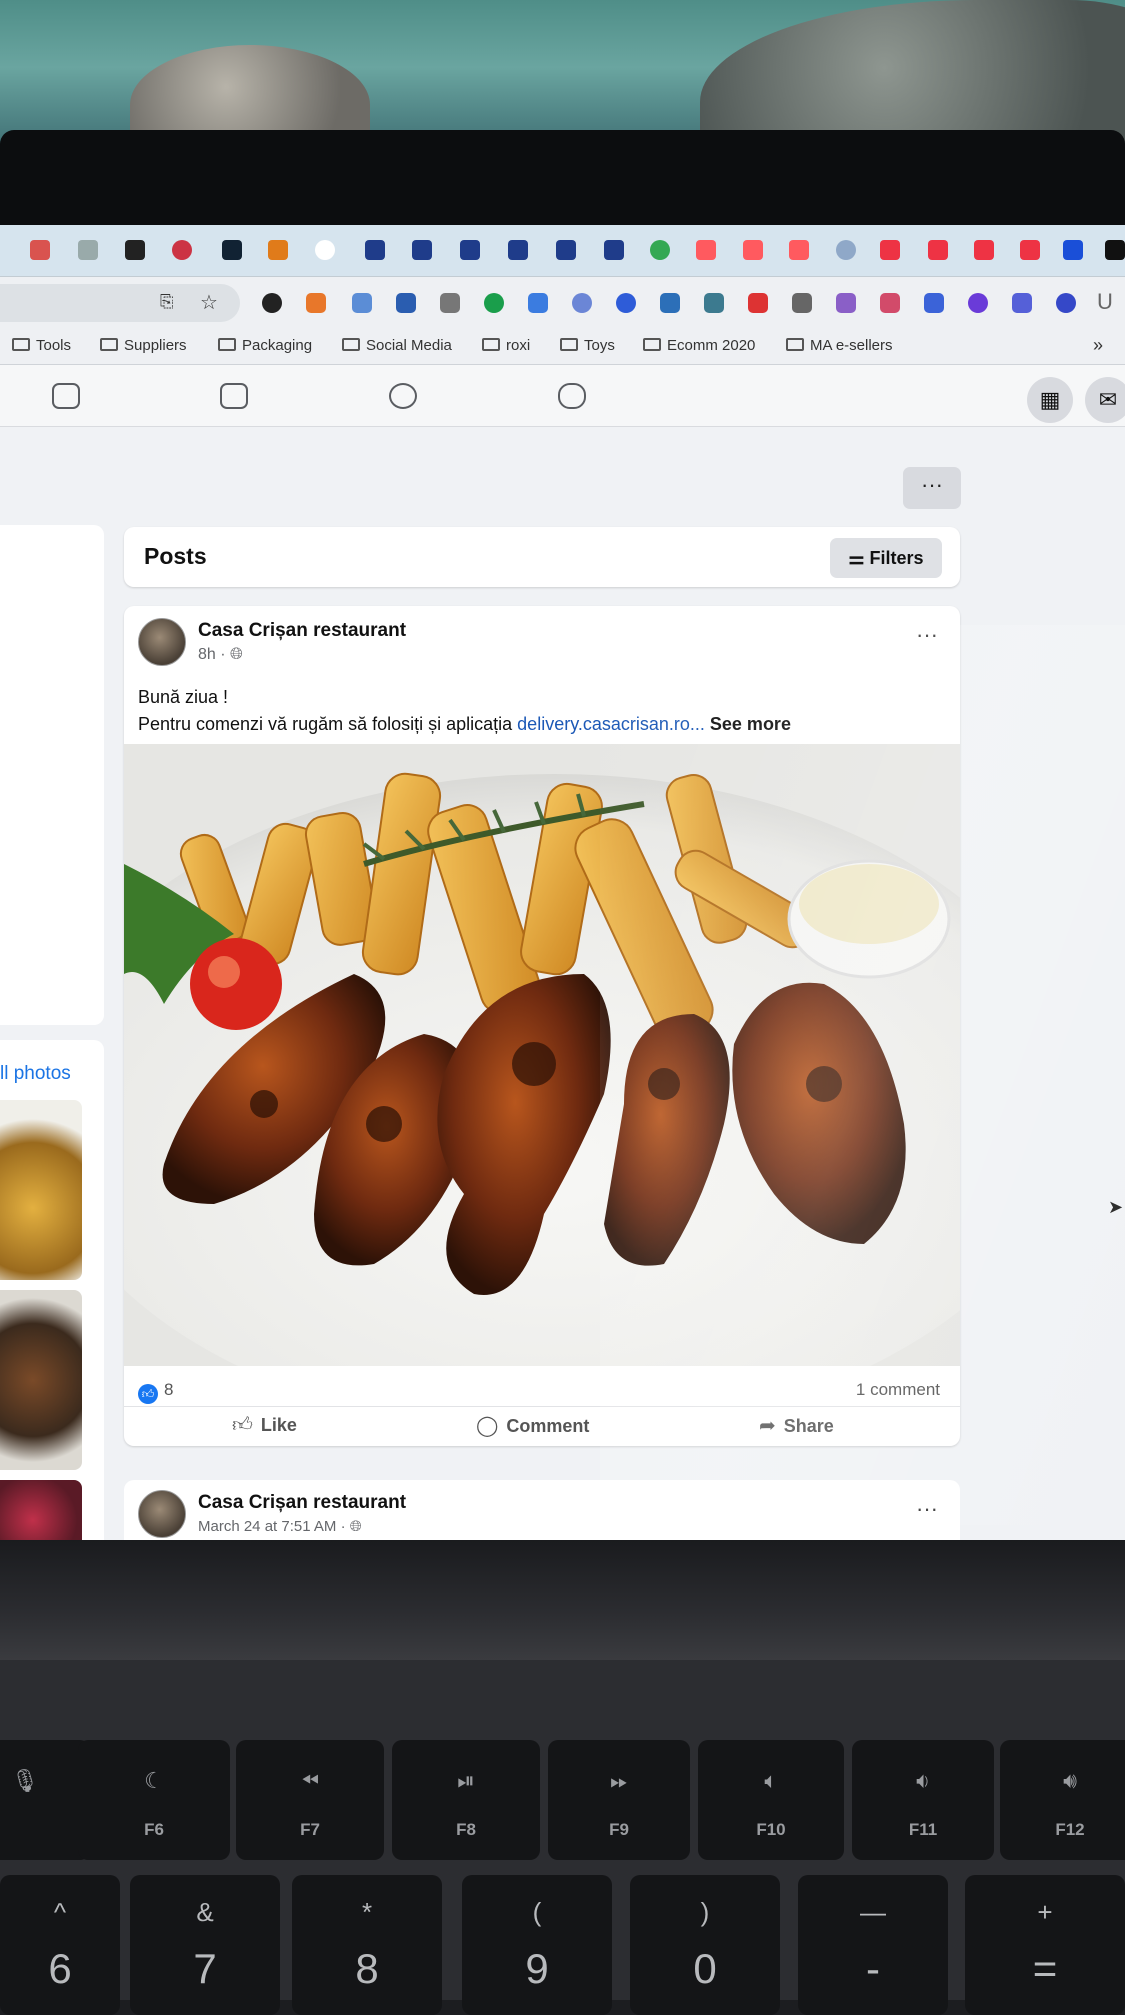 The image size is (1125, 2015). I want to click on number-key-6: ^ 6, so click(60, 1945).